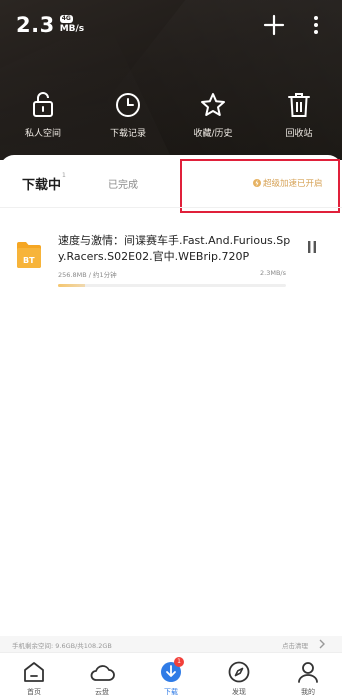 Image resolution: width=342 pixels, height=700 pixels. What do you see at coordinates (213, 104) in the screenshot?
I see `star-icon` at bounding box center [213, 104].